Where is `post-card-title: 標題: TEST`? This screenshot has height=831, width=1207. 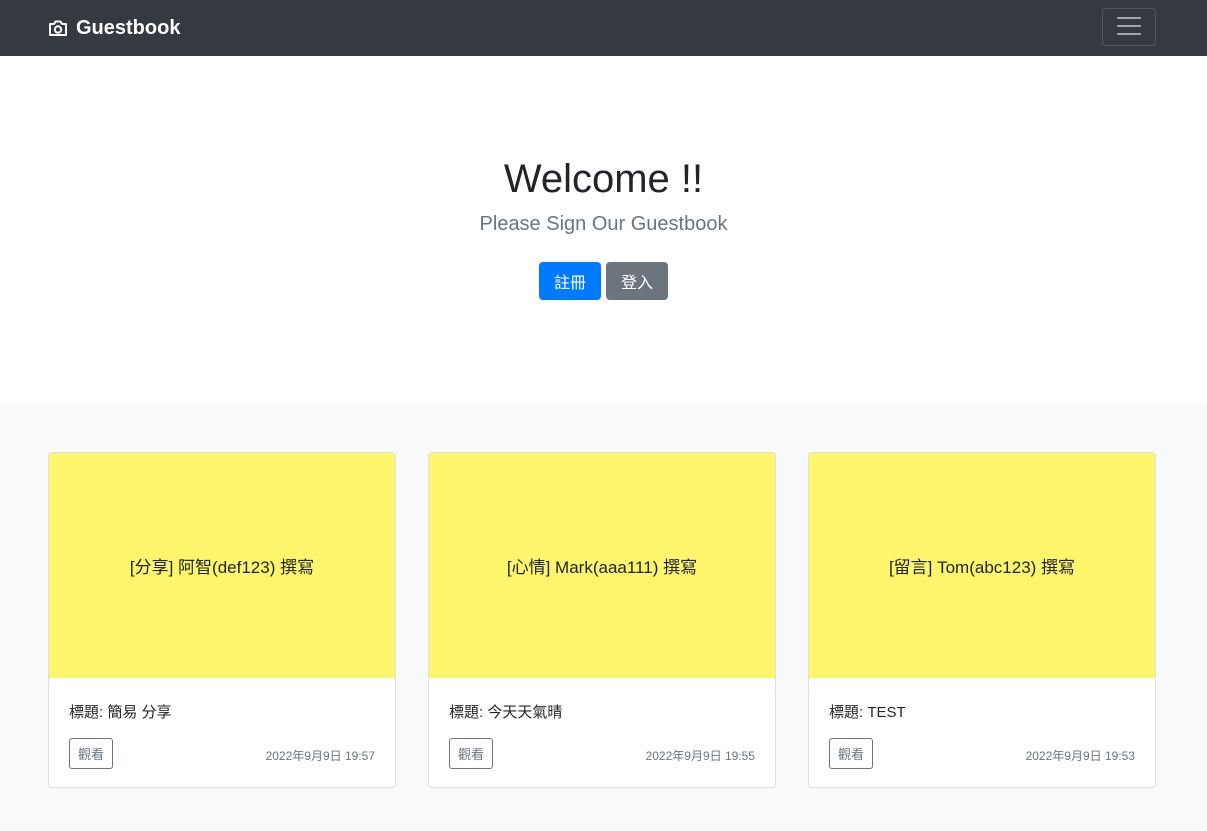 post-card-title: 標題: TEST is located at coordinates (867, 712).